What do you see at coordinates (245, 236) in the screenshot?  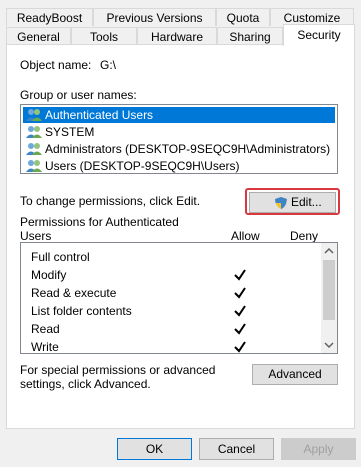 I see `allow-header: Allow` at bounding box center [245, 236].